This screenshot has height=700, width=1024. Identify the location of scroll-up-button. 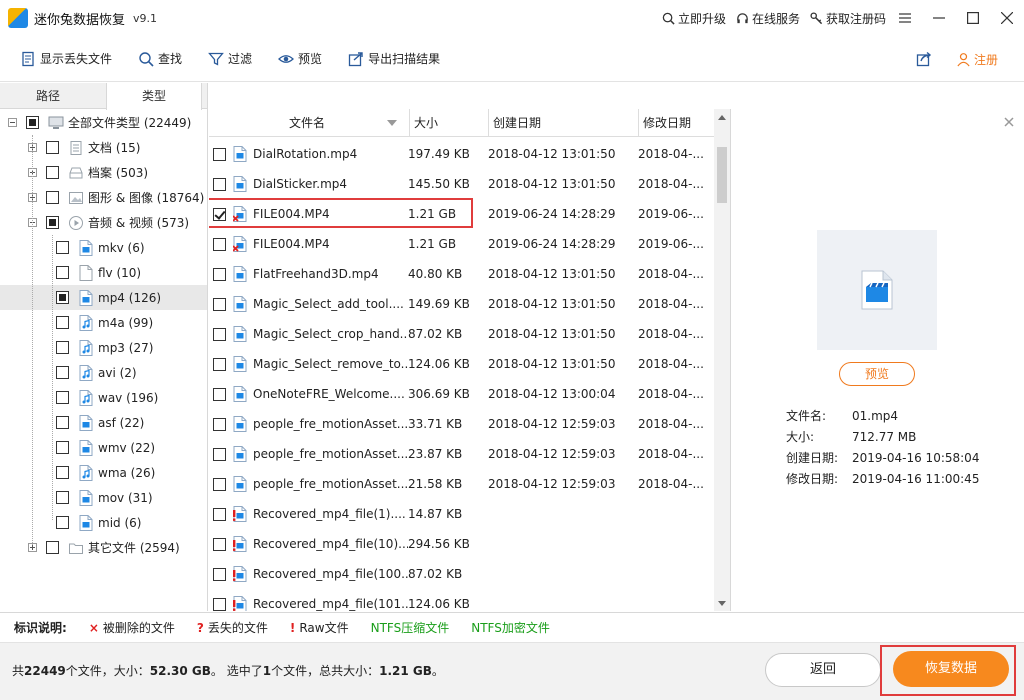
(722, 117).